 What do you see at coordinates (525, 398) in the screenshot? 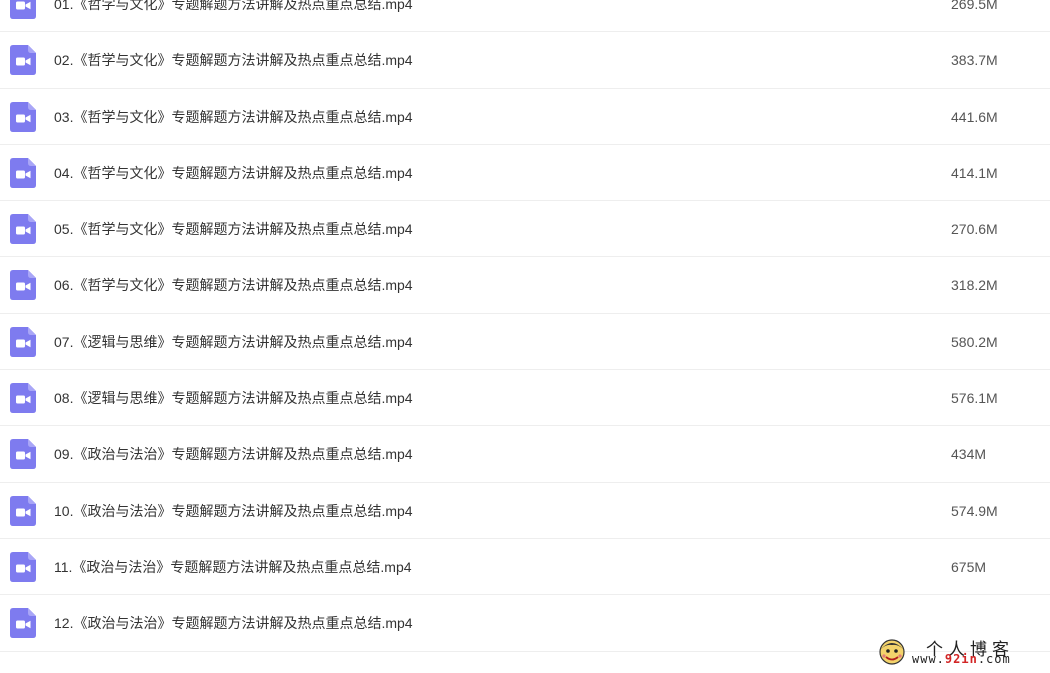
I see `file-row: 08.《逻辑与思维》专题解题方法讲解及热点重点总结.mp4 576.1M` at bounding box center [525, 398].